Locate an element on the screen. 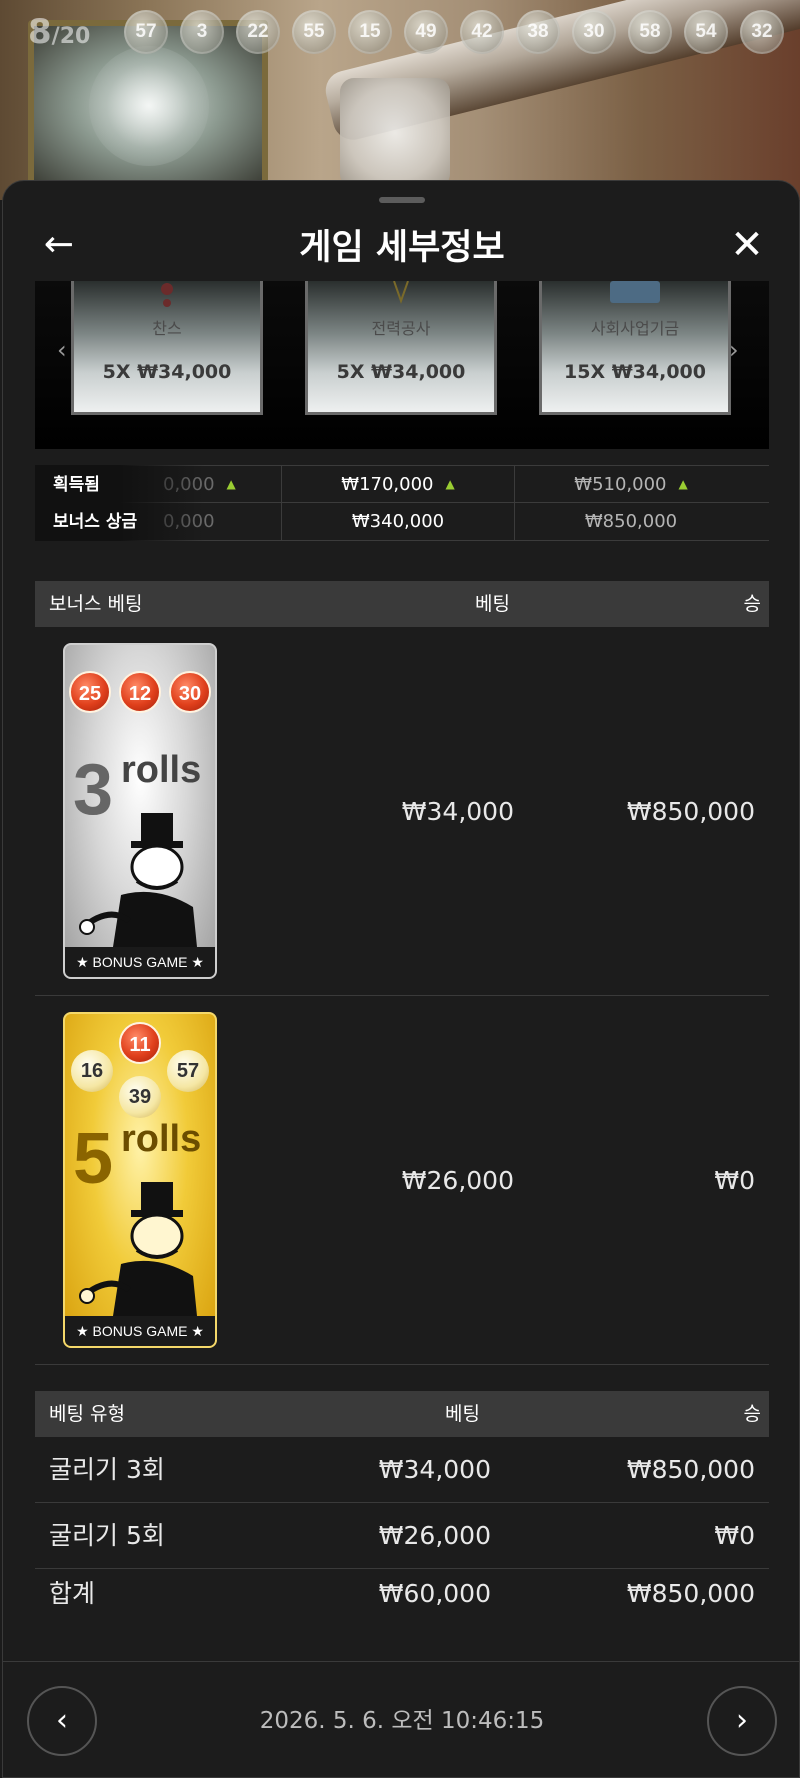  win-amount: ₩850,000 is located at coordinates (690, 1469).